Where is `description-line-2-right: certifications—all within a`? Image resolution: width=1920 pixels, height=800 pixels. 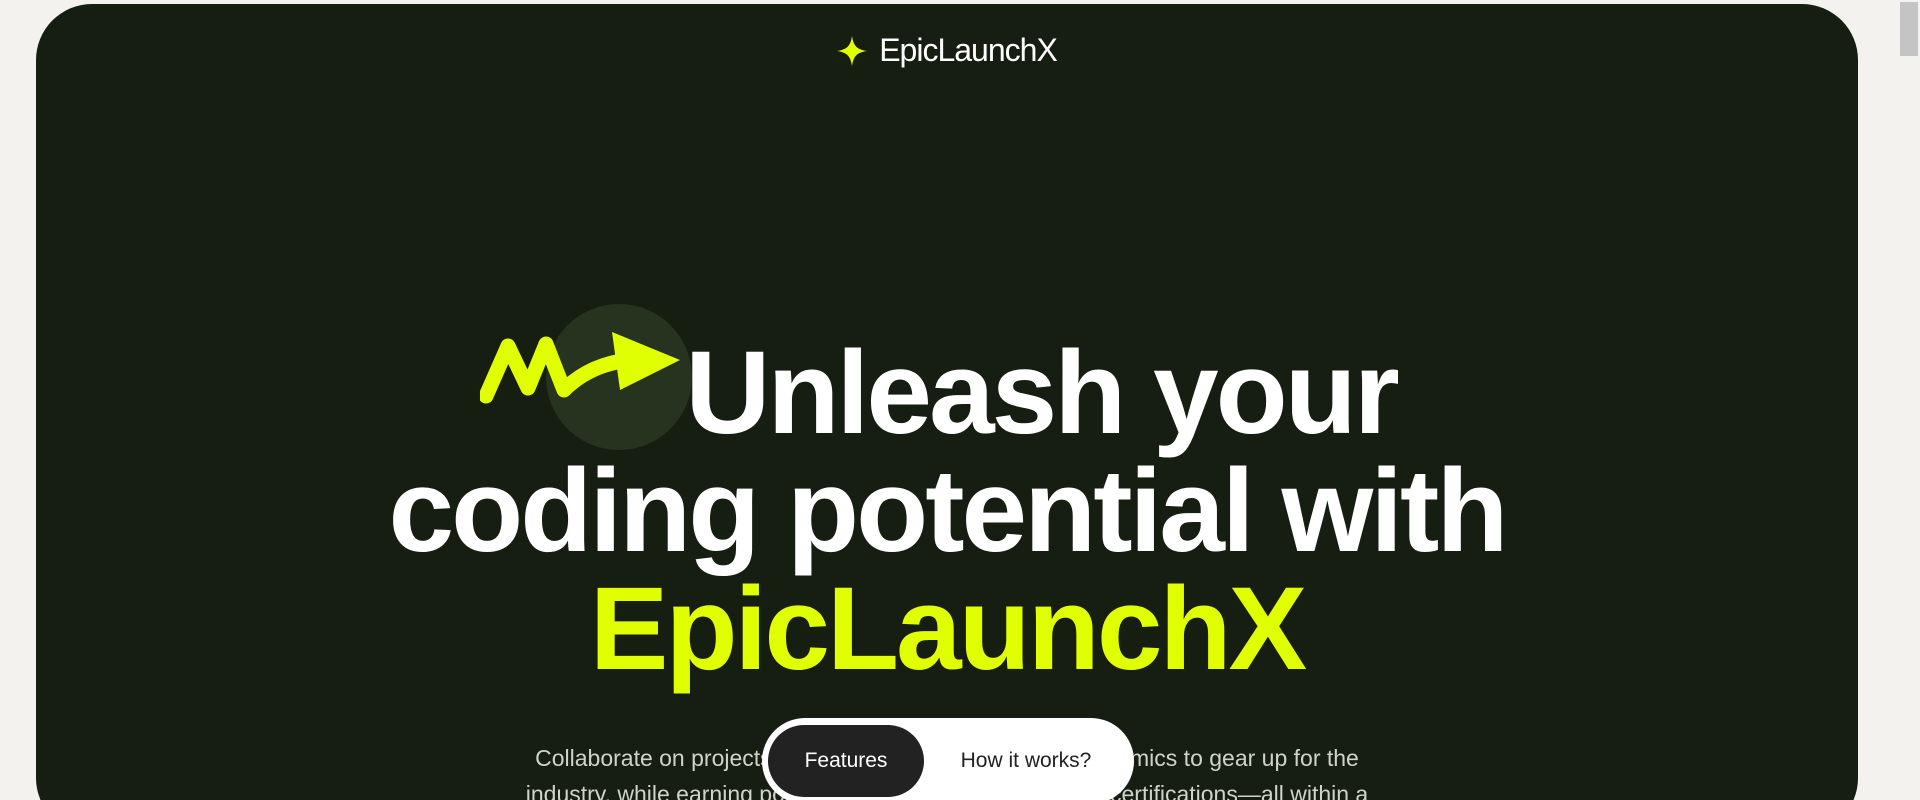
description-line-2-right: certifications—all within a is located at coordinates (1239, 790).